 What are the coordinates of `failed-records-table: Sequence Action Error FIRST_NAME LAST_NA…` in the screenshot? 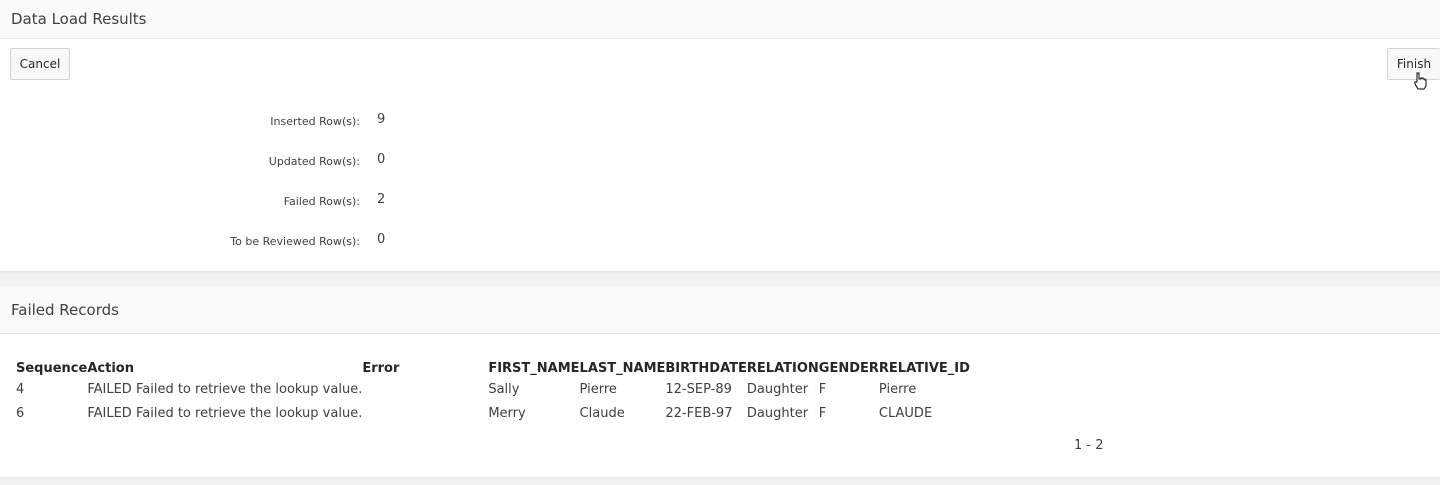 It's located at (493, 392).